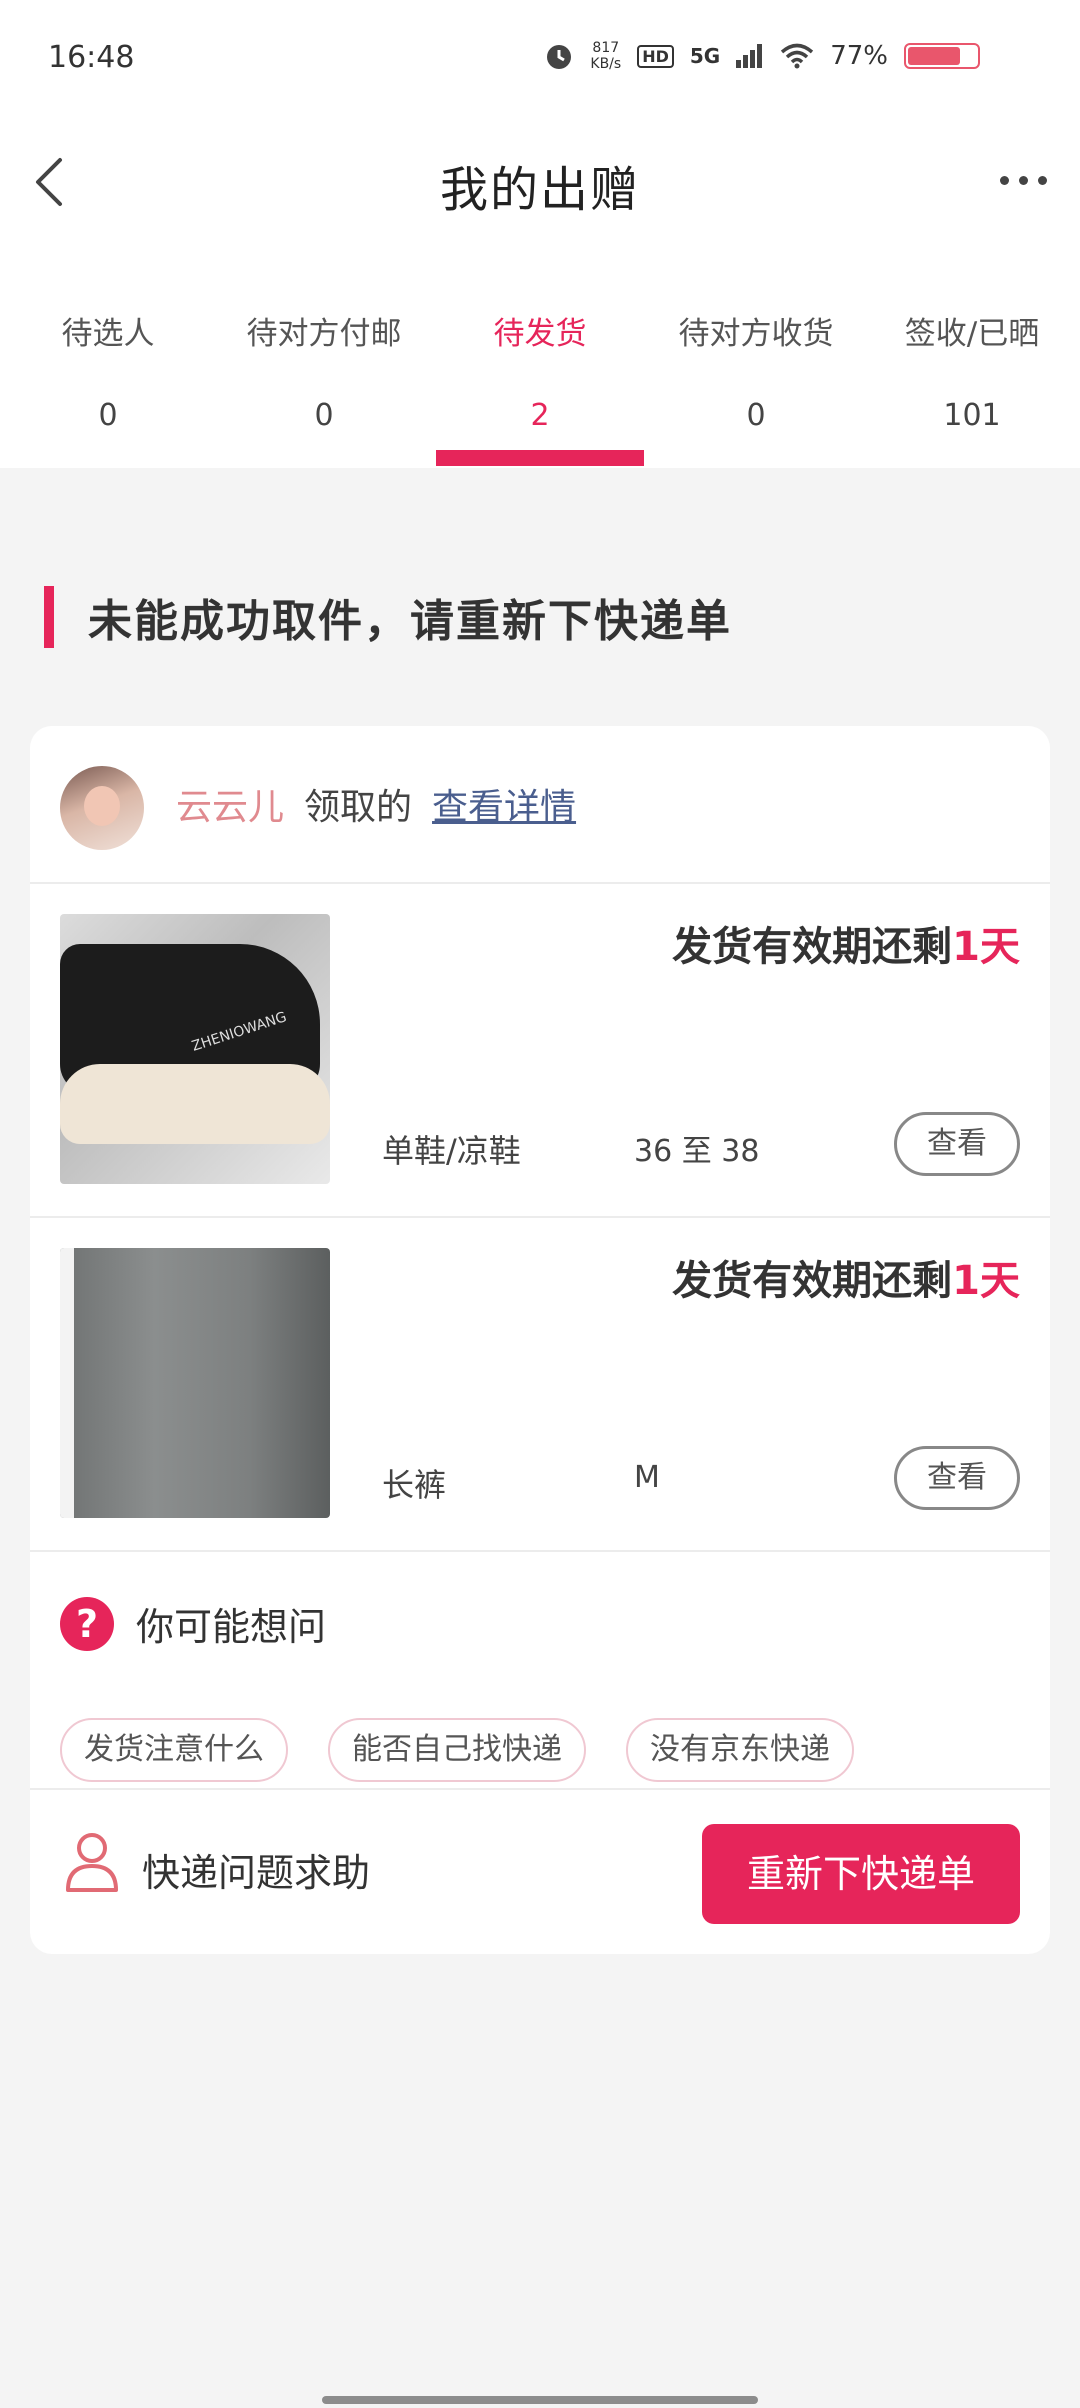  I want to click on more-button, so click(1023, 180).